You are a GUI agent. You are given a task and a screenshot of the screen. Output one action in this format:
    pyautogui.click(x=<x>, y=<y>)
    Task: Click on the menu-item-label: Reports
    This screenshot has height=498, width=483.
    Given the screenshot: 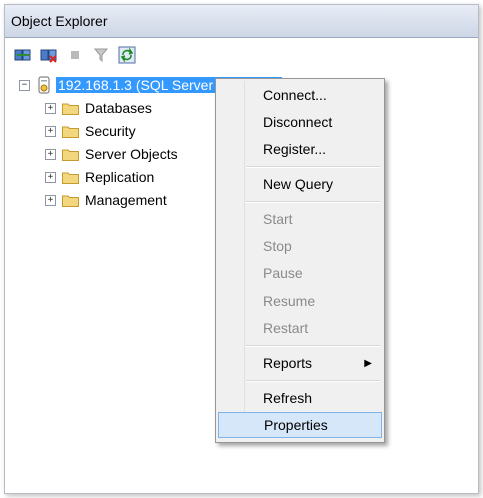 What is the action you would take?
    pyautogui.click(x=288, y=363)
    